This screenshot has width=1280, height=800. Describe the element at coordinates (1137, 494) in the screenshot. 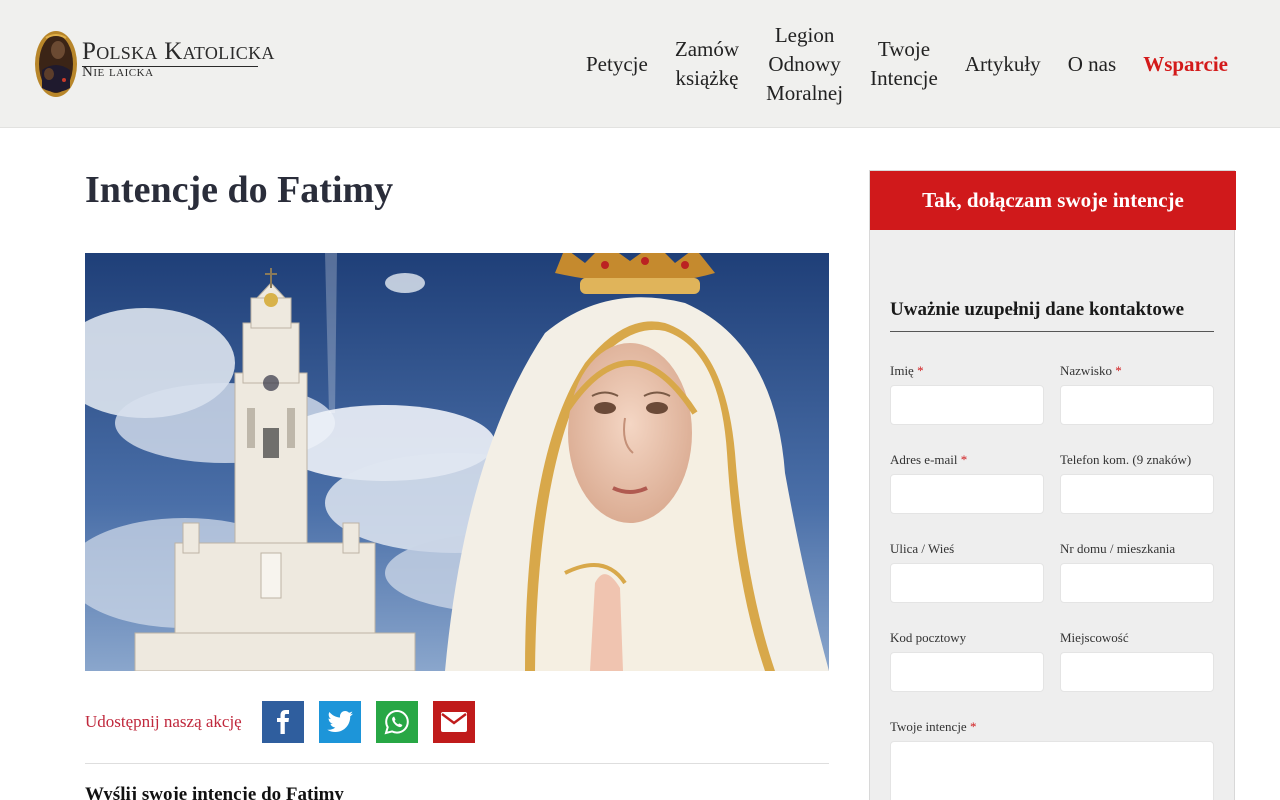

I see `phone-input` at that location.